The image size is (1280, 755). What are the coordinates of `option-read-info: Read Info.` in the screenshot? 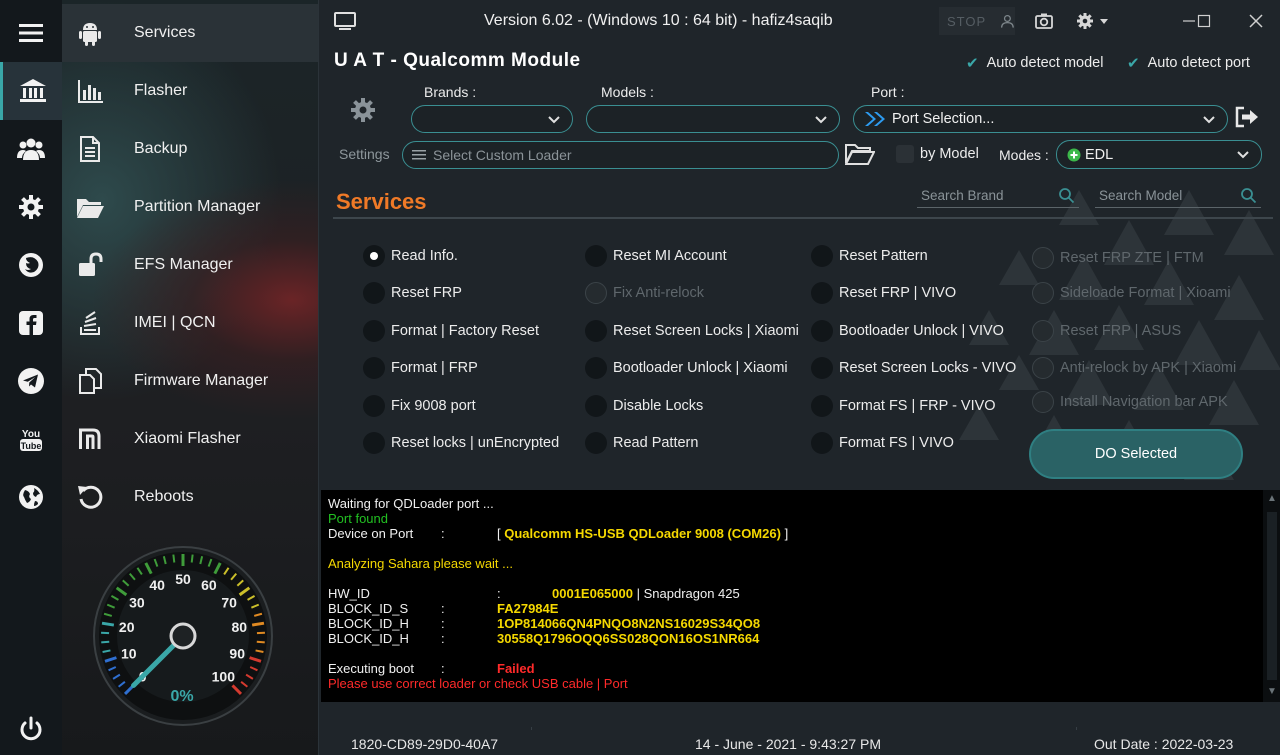 It's located at (410, 256).